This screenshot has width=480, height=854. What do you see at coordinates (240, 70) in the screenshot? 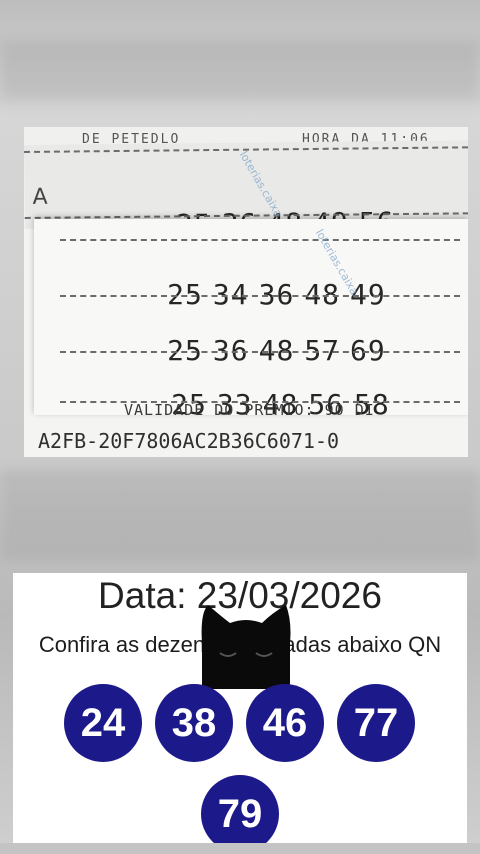
I see `background-blur-top` at bounding box center [240, 70].